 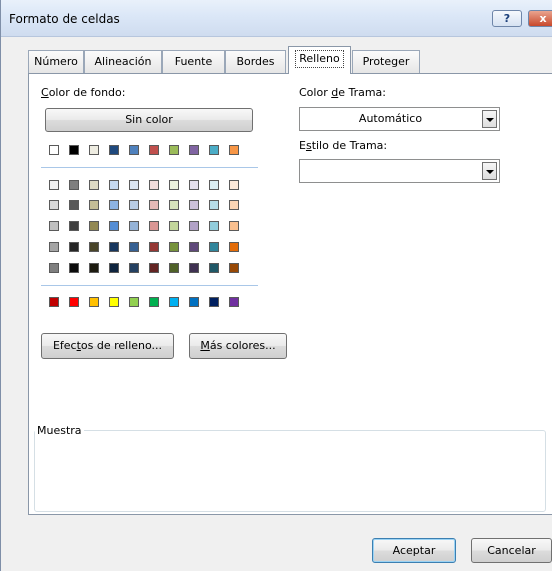 I want to click on pattern-style-dropdown, so click(x=399, y=171).